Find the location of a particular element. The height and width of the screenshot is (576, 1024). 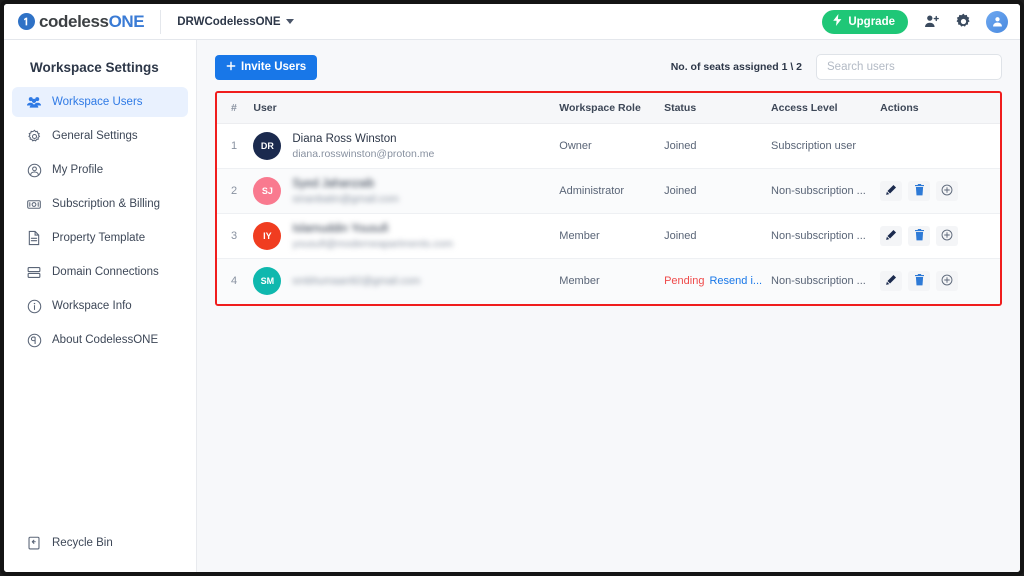

plus-icon is located at coordinates (231, 67).